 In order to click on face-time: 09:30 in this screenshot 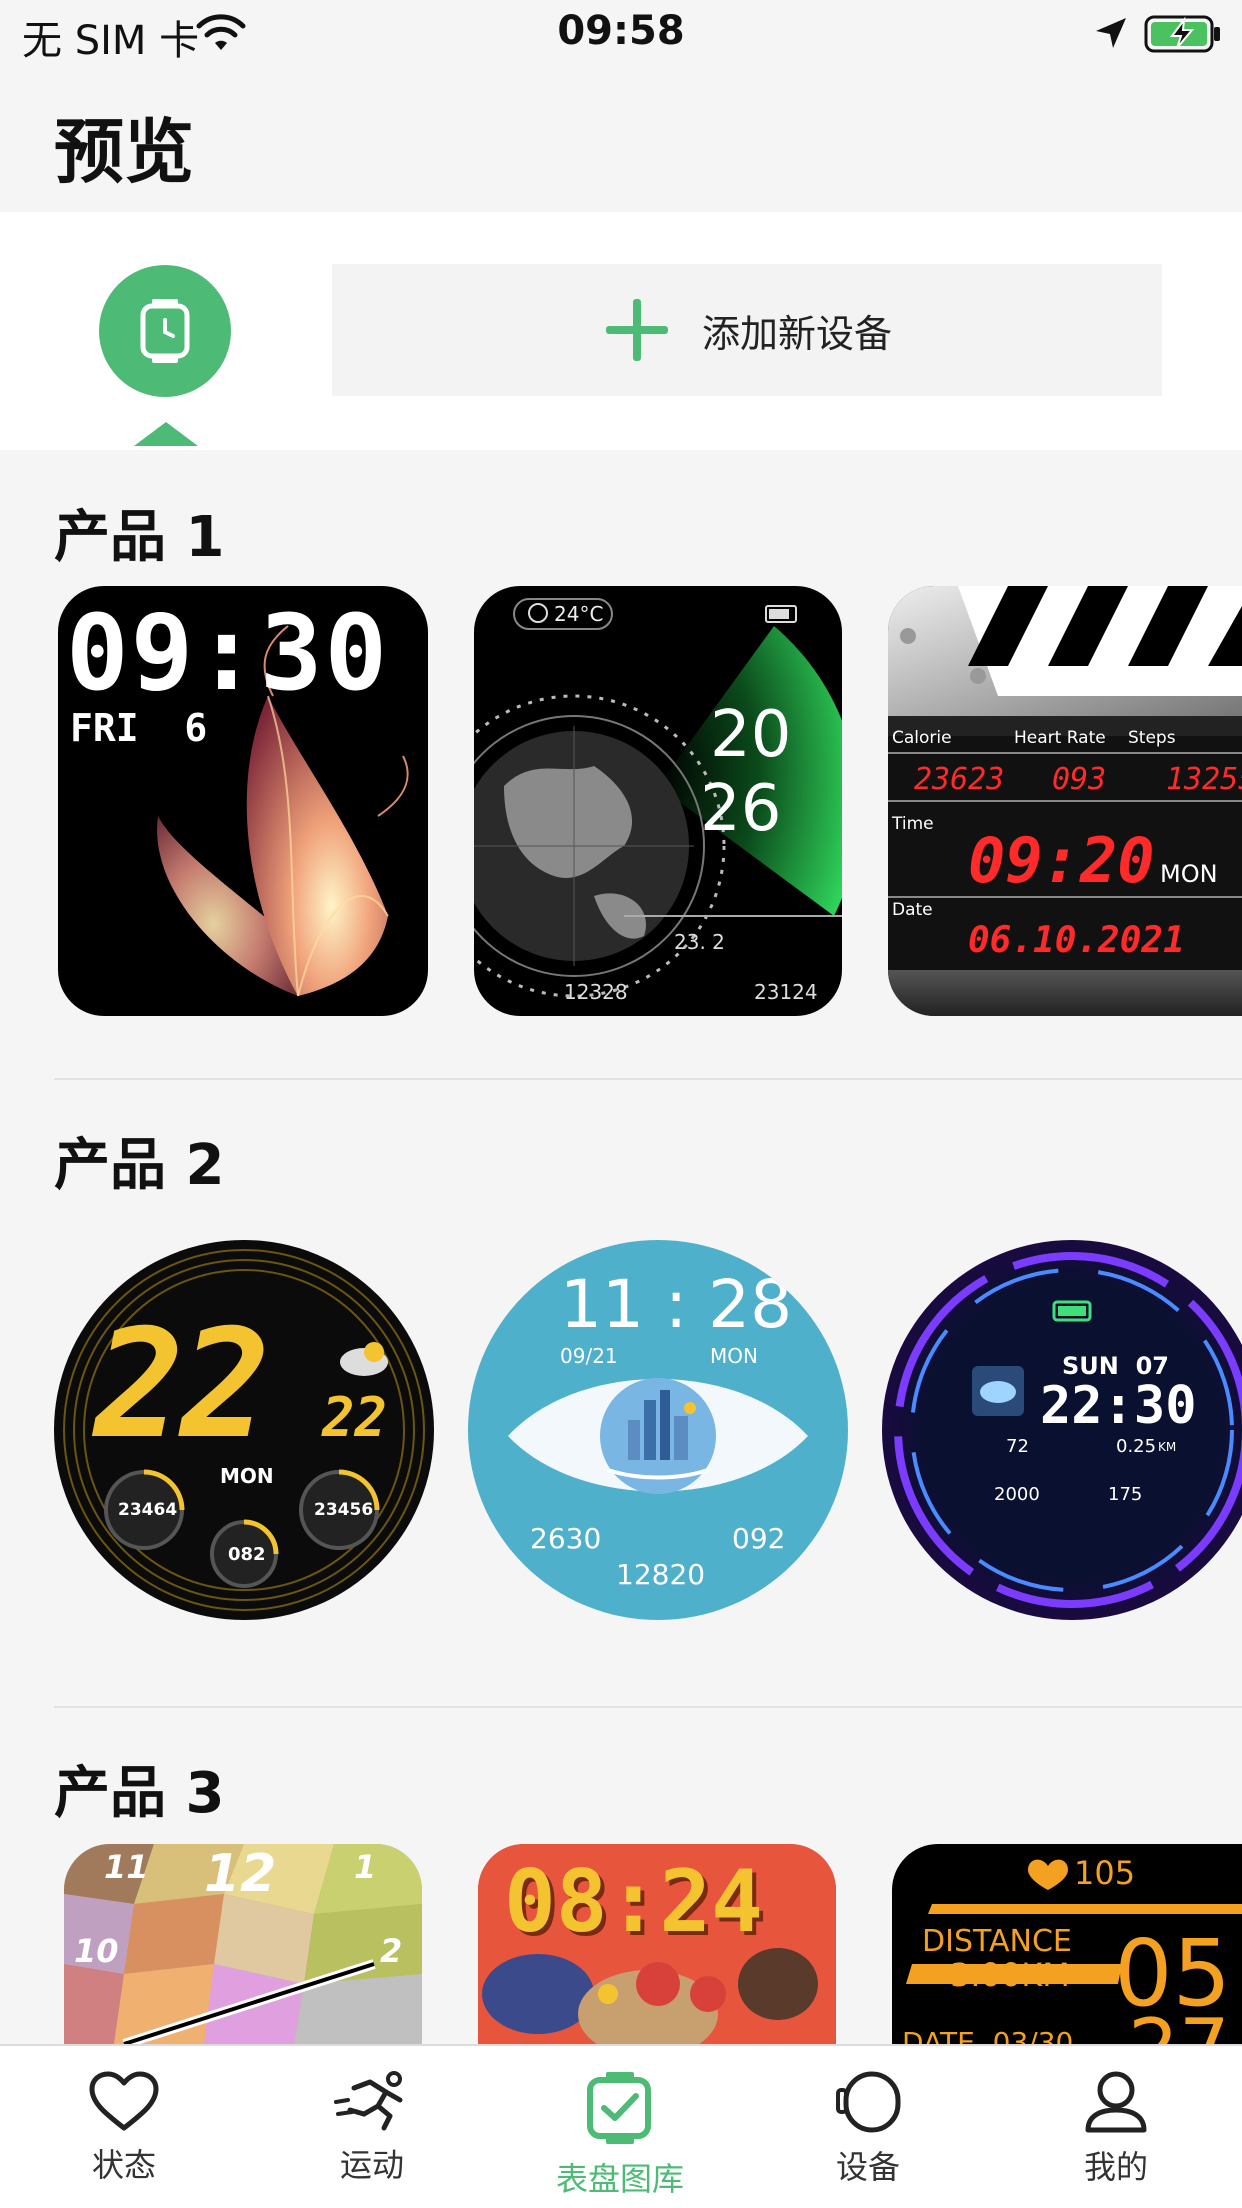, I will do `click(228, 653)`.